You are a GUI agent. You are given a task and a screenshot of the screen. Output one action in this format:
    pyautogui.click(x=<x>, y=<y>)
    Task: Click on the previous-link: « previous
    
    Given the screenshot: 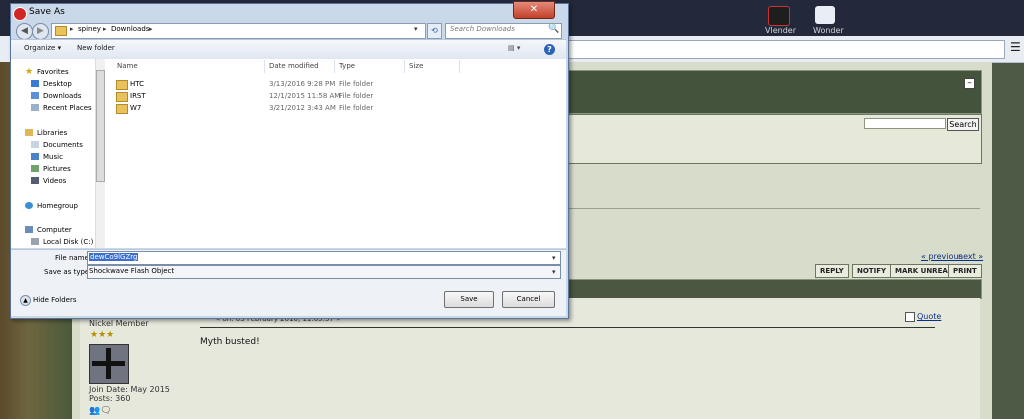 What is the action you would take?
    pyautogui.click(x=942, y=256)
    